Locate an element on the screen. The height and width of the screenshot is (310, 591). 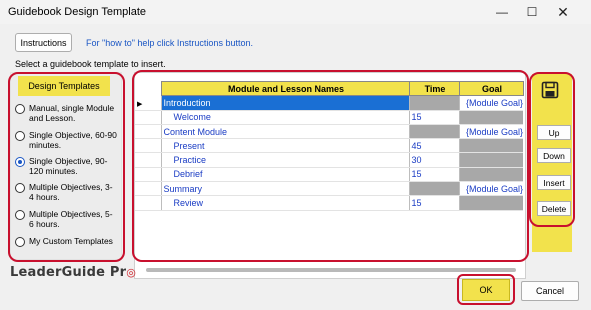
table-row: Present 45 is located at coordinates (329, 146).